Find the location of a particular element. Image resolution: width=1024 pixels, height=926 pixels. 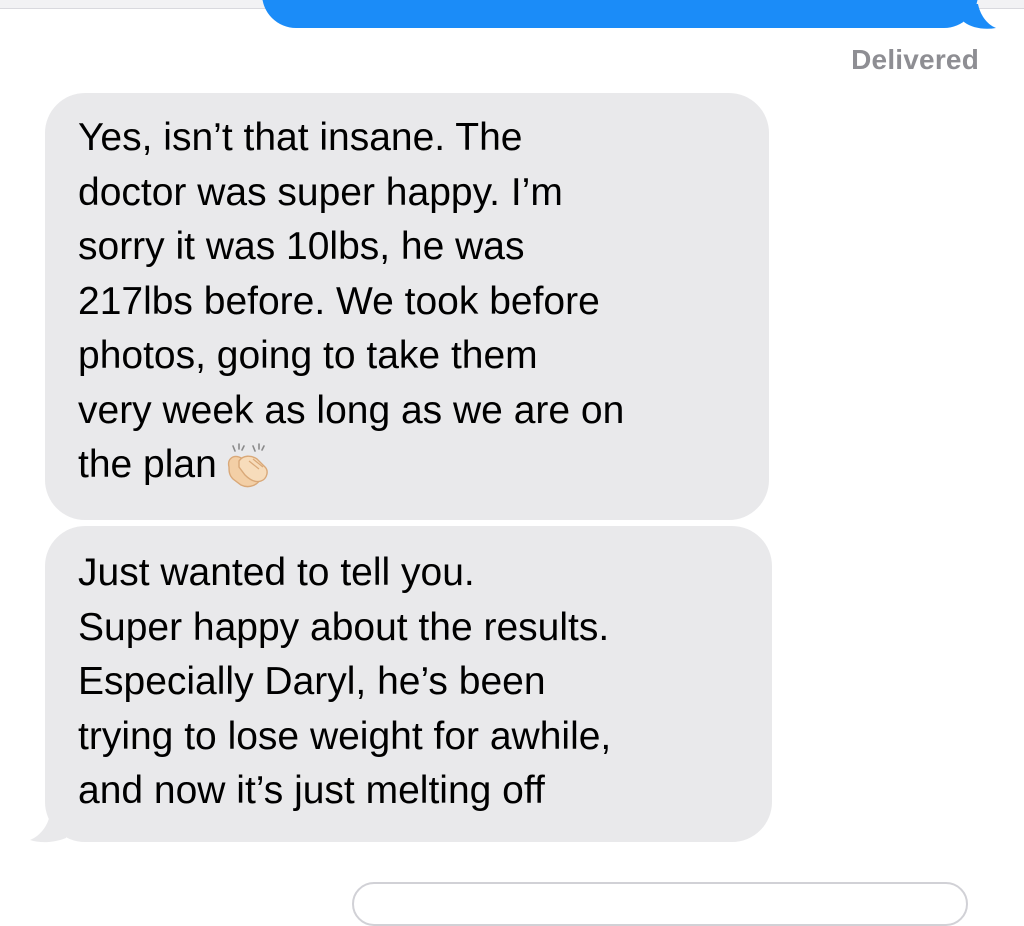

message-line: photos, going to take them is located at coordinates (308, 355).